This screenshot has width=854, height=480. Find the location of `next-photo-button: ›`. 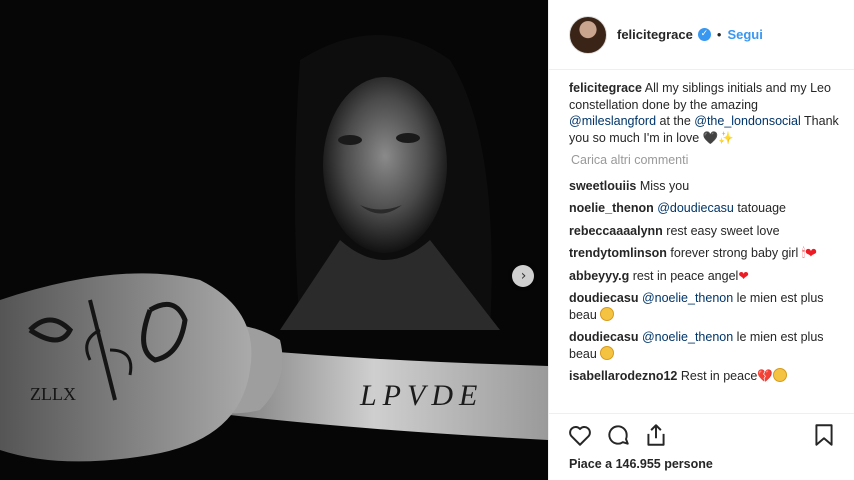

next-photo-button: › is located at coordinates (523, 276).